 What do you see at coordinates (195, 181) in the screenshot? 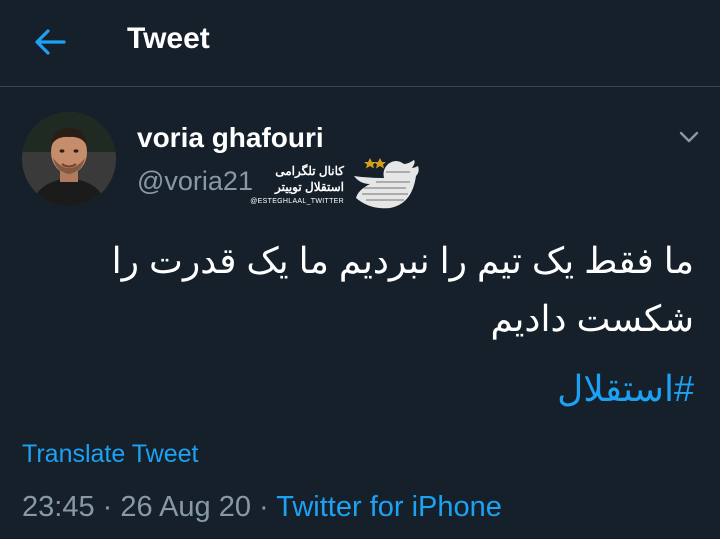
I see `author-handle: @voria21` at bounding box center [195, 181].